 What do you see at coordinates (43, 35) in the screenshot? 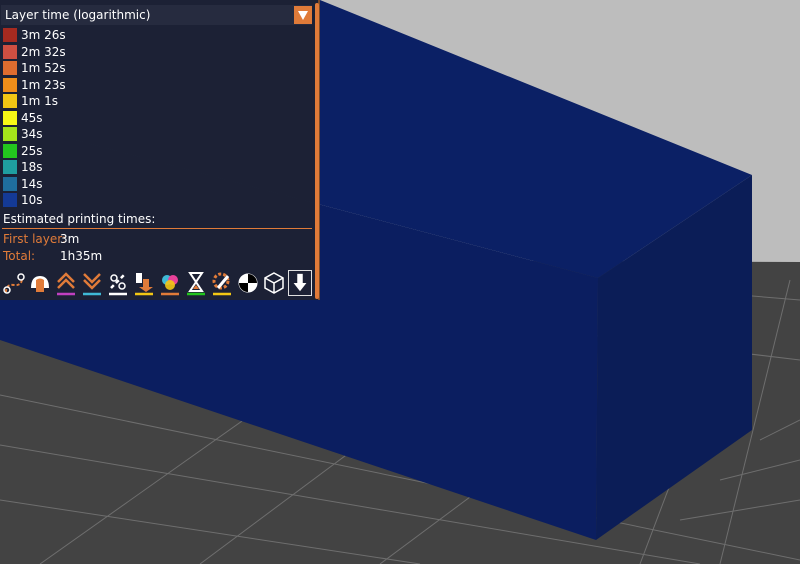
I see `legend-label: 3m 26s` at bounding box center [43, 35].